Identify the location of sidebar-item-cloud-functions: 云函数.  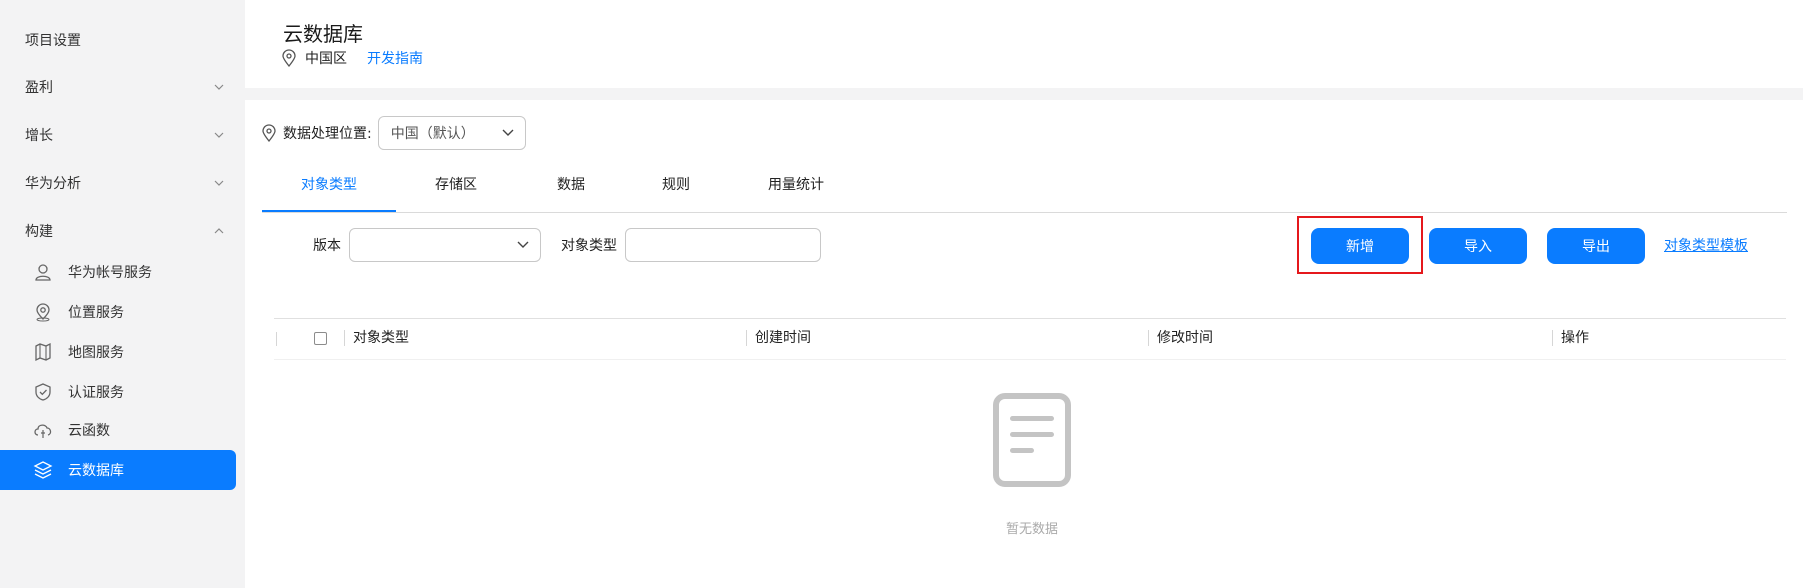
(118, 430).